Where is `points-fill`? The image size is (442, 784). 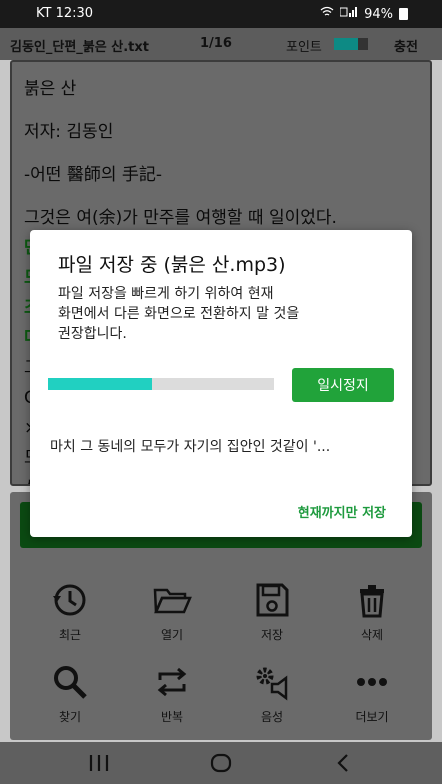 points-fill is located at coordinates (346, 44).